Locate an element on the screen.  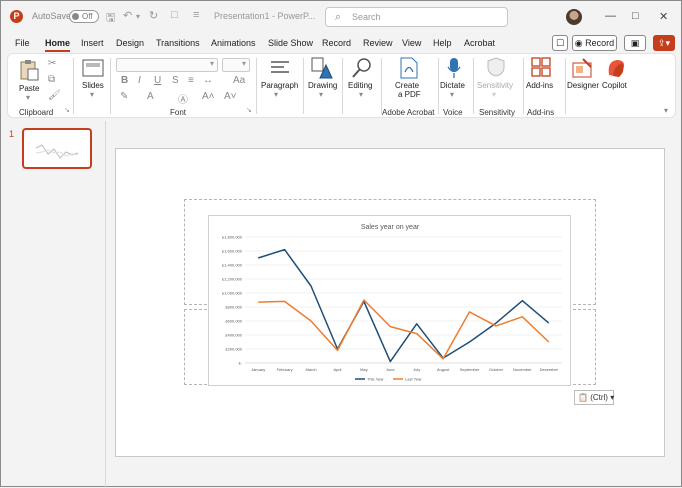
tab-acrobat: Acrobat is located at coordinates (479, 43).